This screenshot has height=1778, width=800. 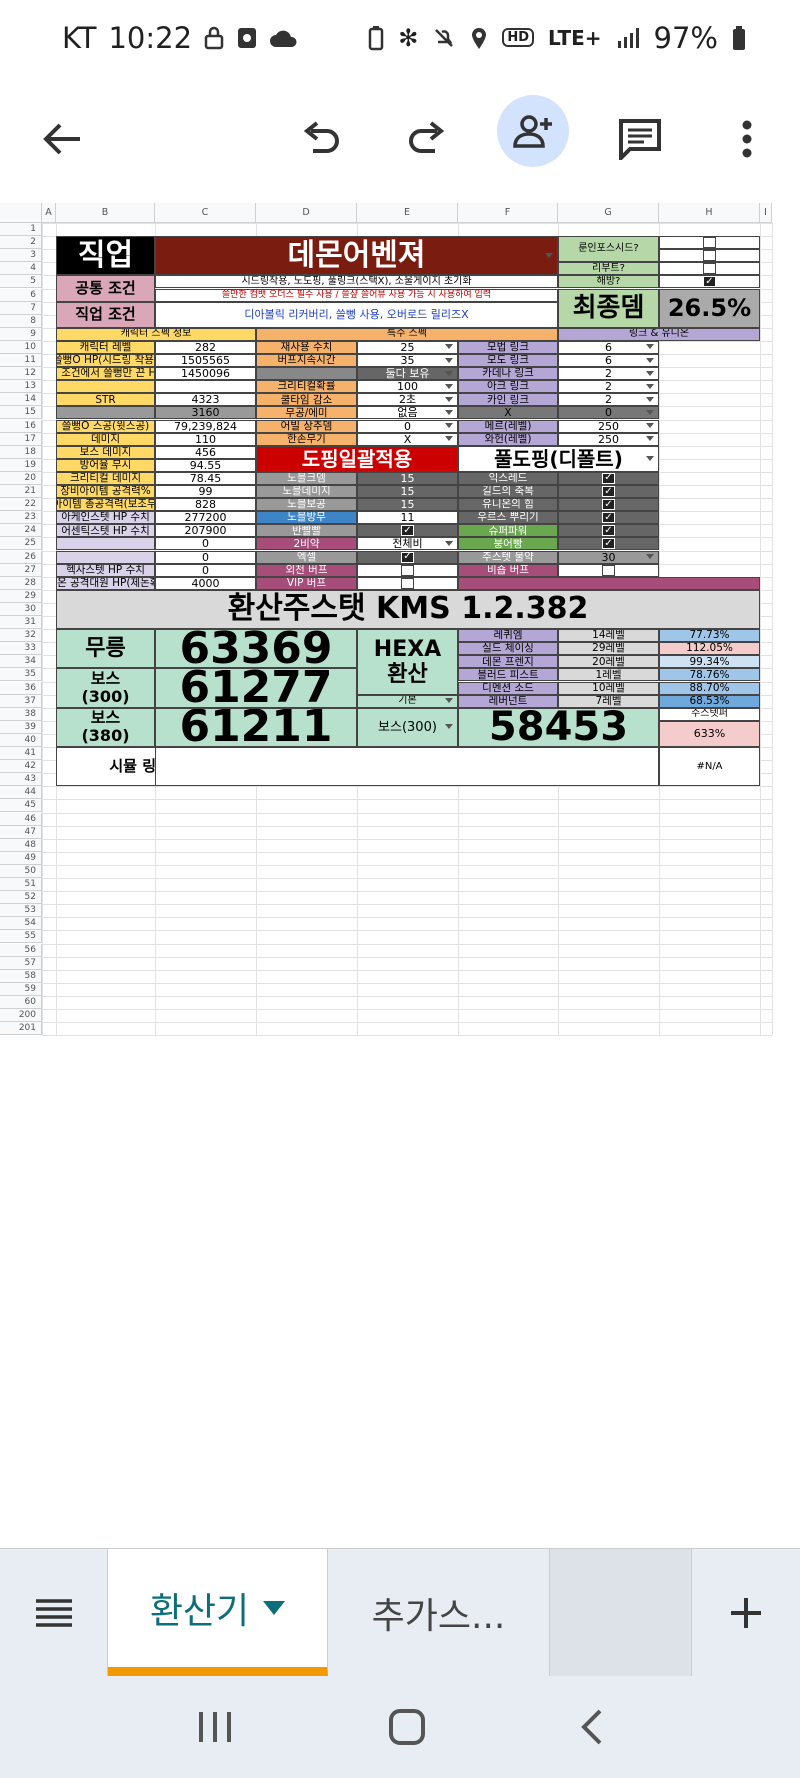 What do you see at coordinates (21, 413) in the screenshot?
I see `row-header: 15` at bounding box center [21, 413].